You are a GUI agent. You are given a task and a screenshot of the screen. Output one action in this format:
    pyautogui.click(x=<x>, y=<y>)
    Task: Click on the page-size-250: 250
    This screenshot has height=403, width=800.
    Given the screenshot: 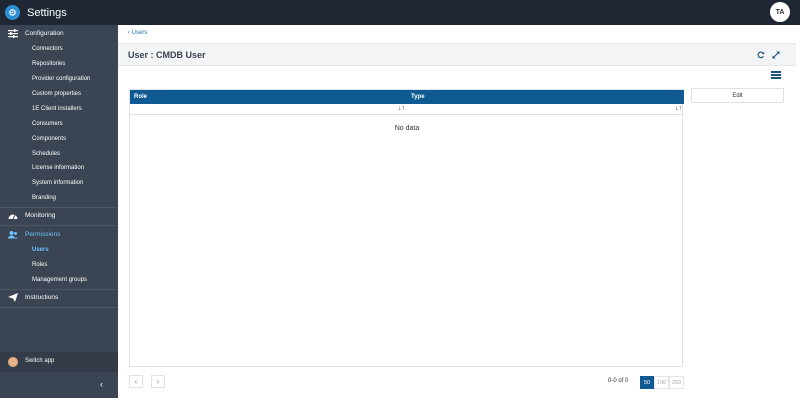 What is the action you would take?
    pyautogui.click(x=676, y=382)
    